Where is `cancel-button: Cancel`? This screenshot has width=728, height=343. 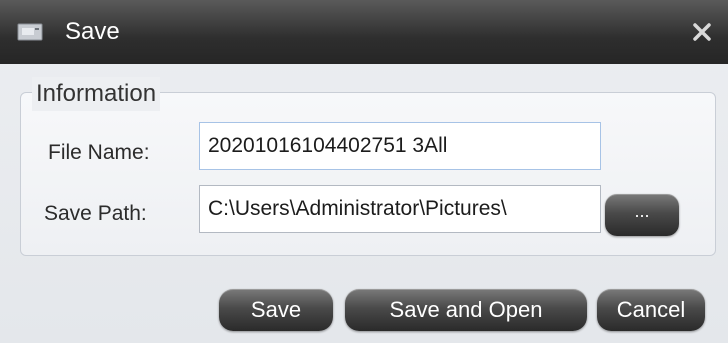 cancel-button: Cancel is located at coordinates (651, 310).